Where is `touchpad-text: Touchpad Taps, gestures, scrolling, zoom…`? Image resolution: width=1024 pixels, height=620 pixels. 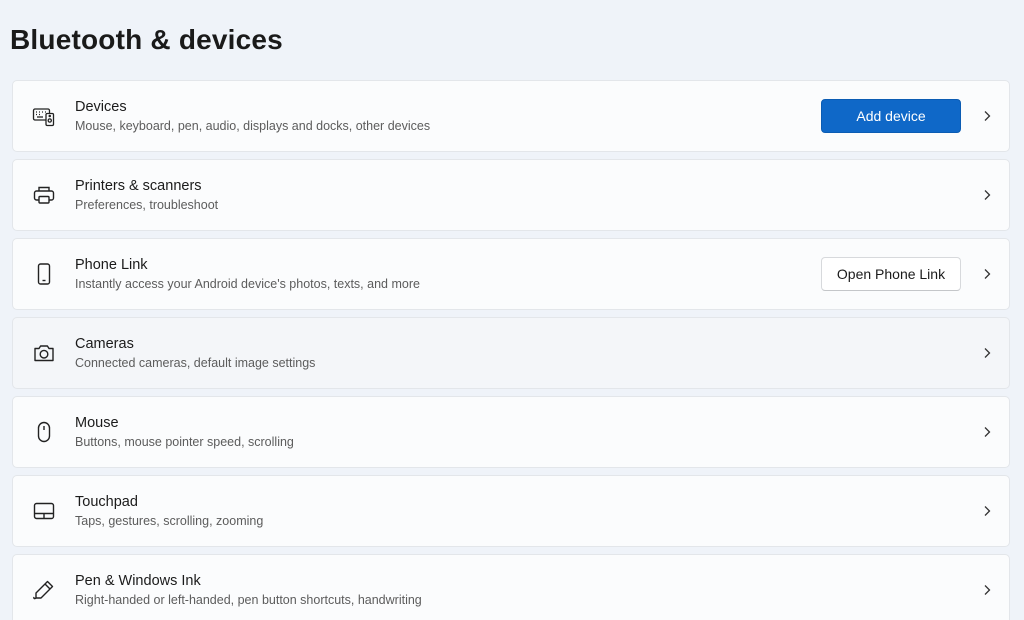
touchpad-text: Touchpad Taps, gestures, scrolling, zoom… is located at coordinates (520, 511).